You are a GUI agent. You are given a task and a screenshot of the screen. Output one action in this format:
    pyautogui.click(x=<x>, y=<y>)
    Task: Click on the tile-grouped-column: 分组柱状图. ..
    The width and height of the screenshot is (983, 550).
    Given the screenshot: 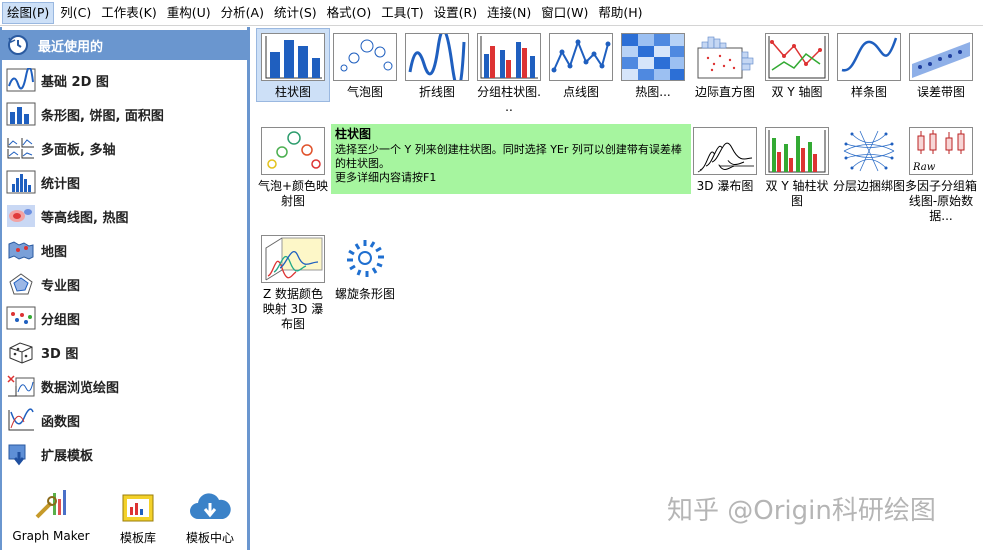 What is the action you would take?
    pyautogui.click(x=509, y=72)
    